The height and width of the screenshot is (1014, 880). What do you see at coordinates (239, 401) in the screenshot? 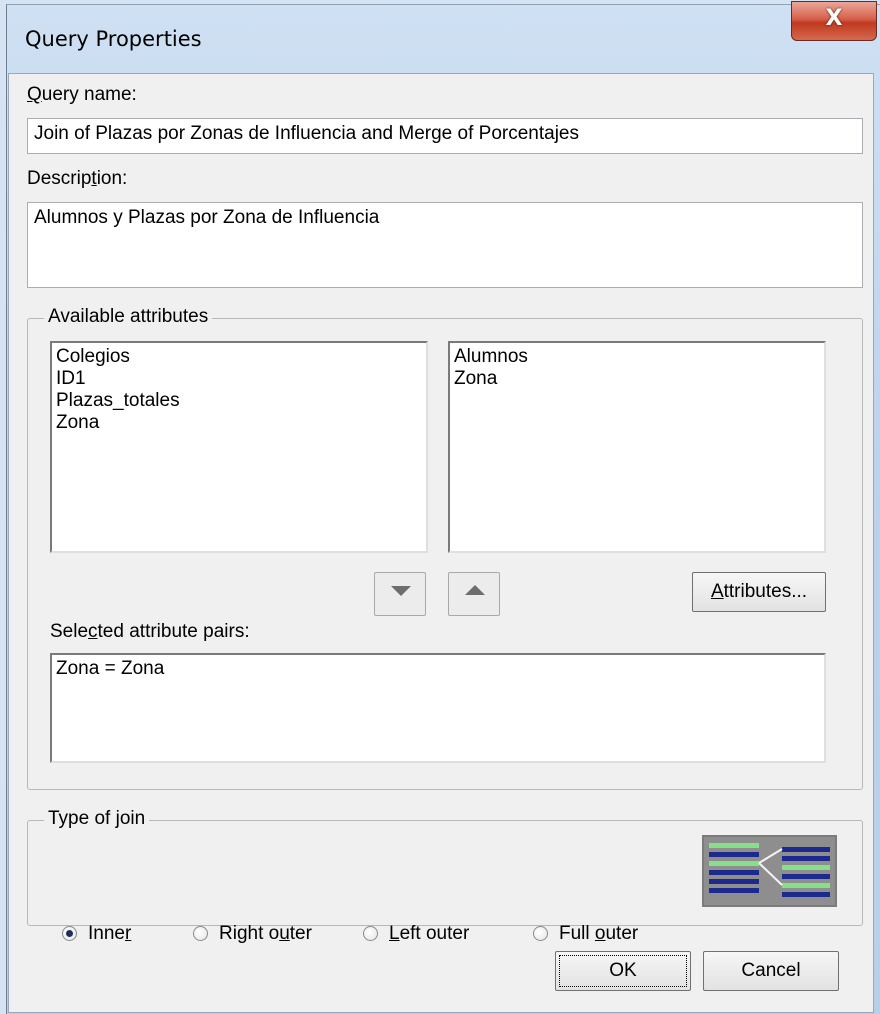
I see `left-list-item: Plazas_totales` at bounding box center [239, 401].